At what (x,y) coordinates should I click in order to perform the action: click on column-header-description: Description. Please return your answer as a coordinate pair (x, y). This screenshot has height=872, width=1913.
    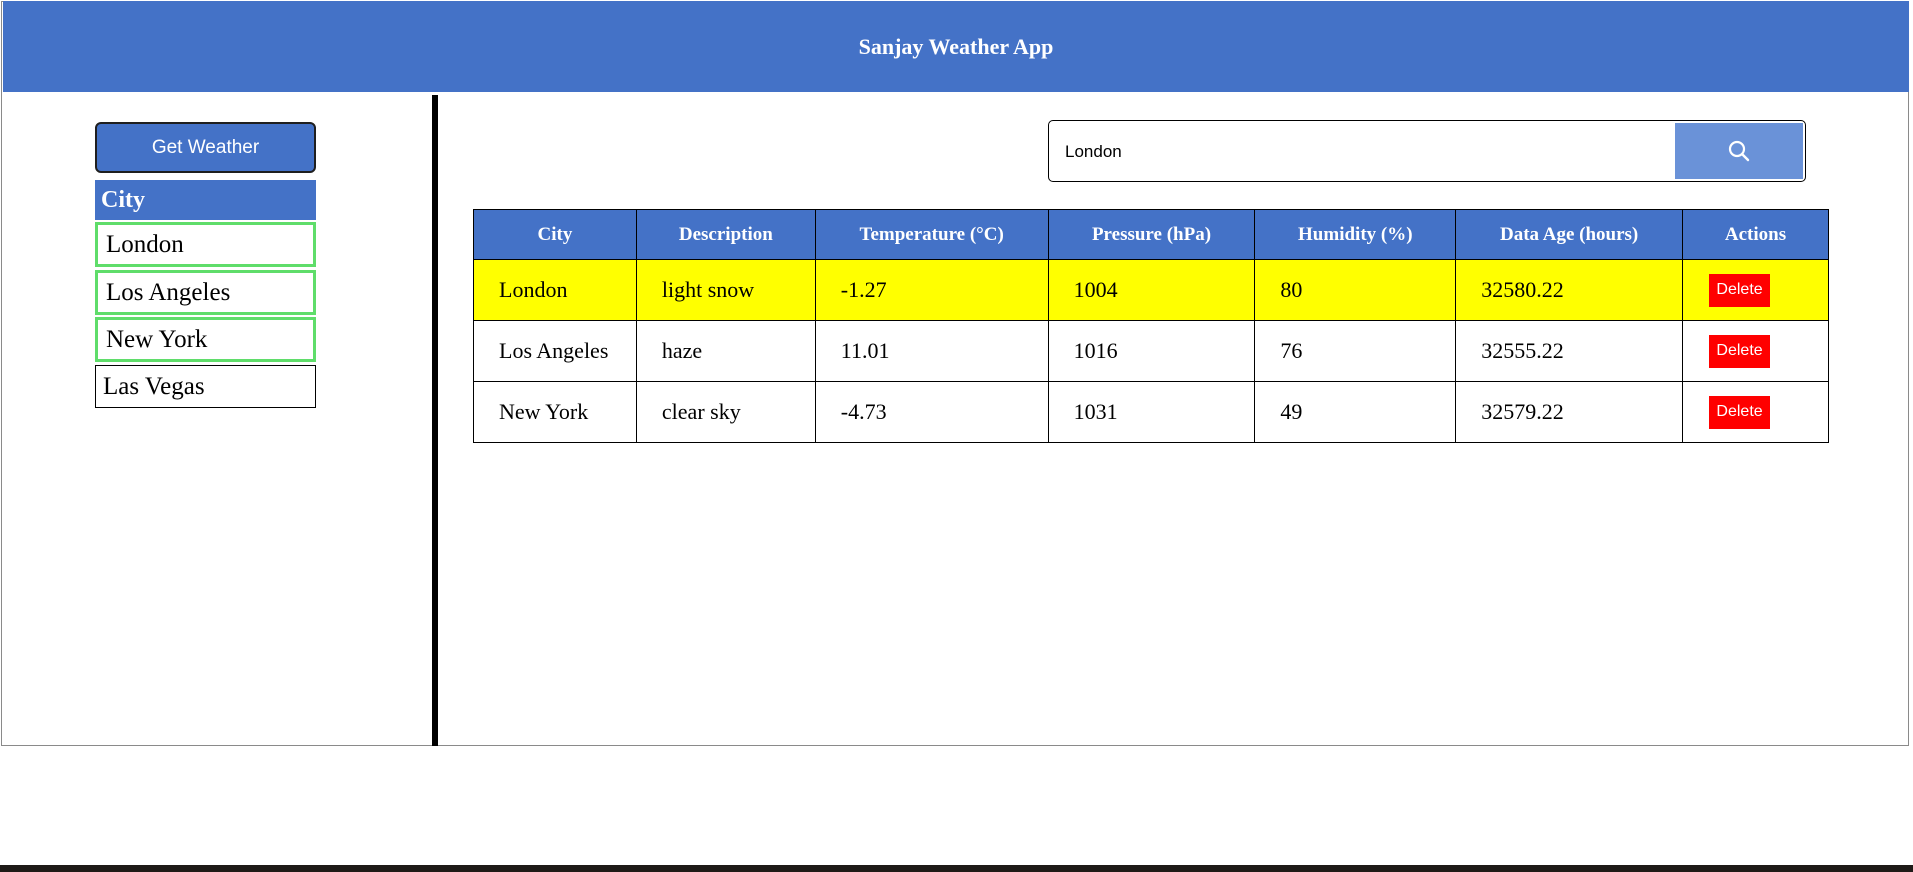
    Looking at the image, I should click on (725, 234).